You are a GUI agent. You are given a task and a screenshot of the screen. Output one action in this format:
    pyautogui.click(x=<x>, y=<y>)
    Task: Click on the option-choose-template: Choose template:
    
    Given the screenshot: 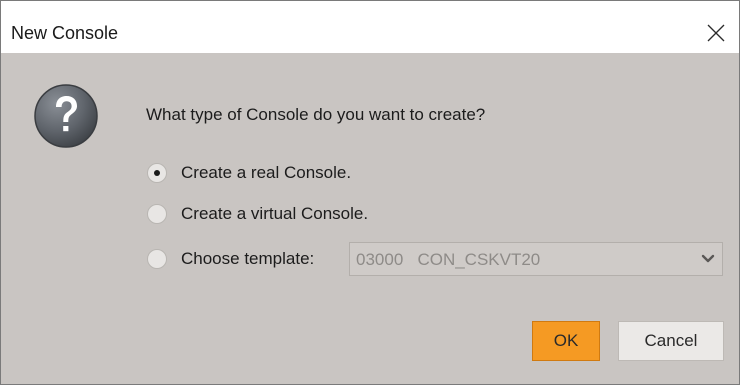 What is the action you would take?
    pyautogui.click(x=230, y=259)
    